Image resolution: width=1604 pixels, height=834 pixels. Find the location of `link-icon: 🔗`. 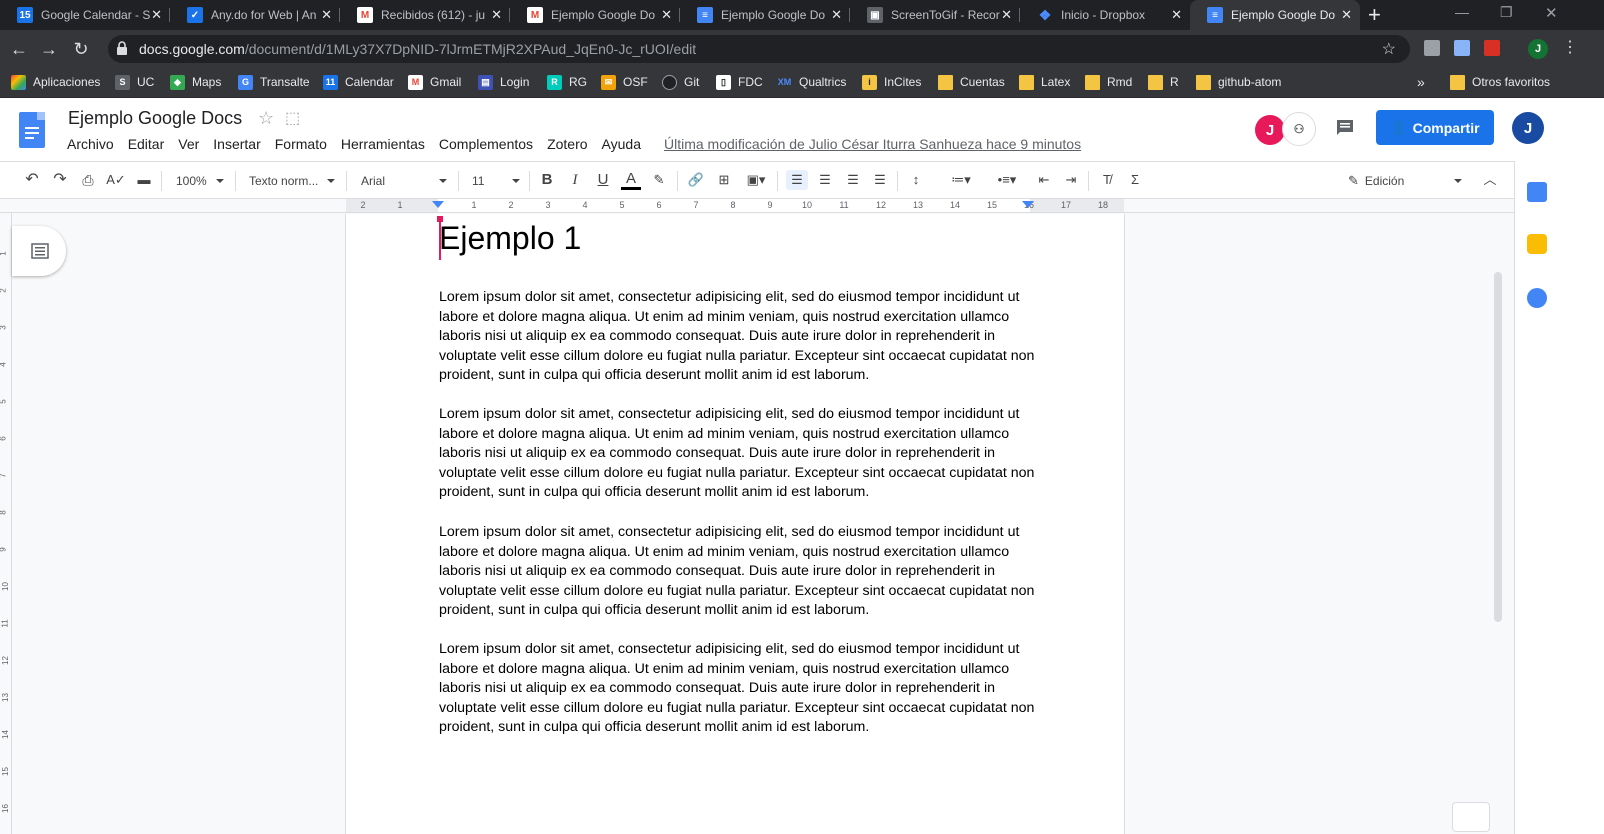

link-icon: 🔗 is located at coordinates (696, 180).